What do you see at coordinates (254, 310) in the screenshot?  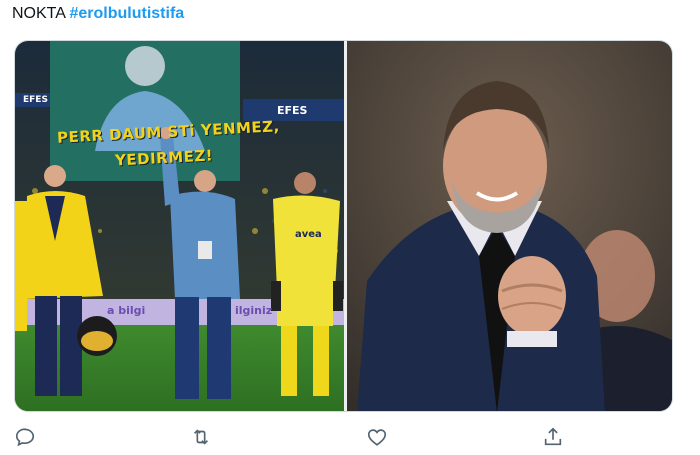 I see `ad-board-text-right: ilginiz` at bounding box center [254, 310].